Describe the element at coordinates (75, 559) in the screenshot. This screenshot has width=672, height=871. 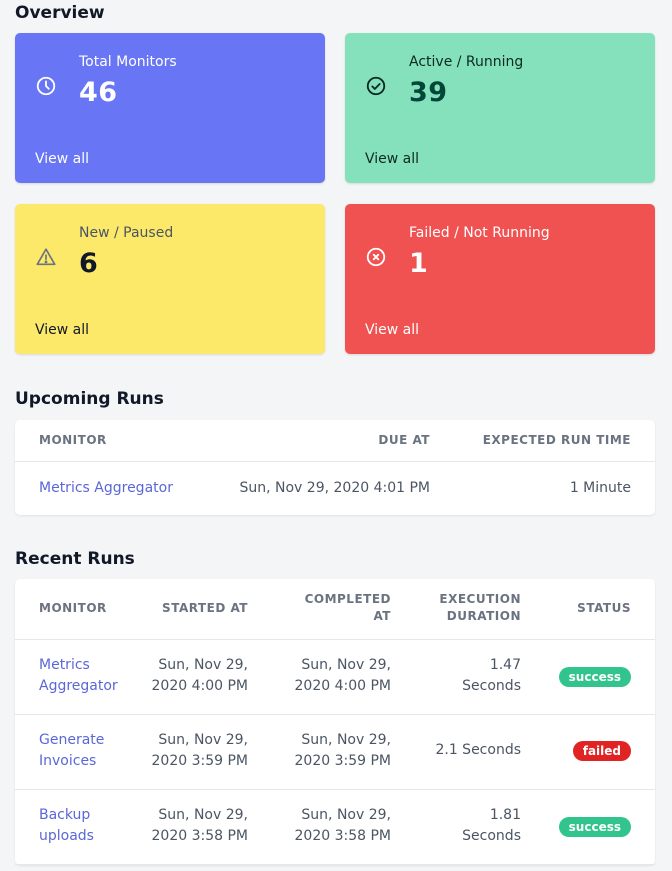
I see `recent-runs-title: Recent Runs` at that location.